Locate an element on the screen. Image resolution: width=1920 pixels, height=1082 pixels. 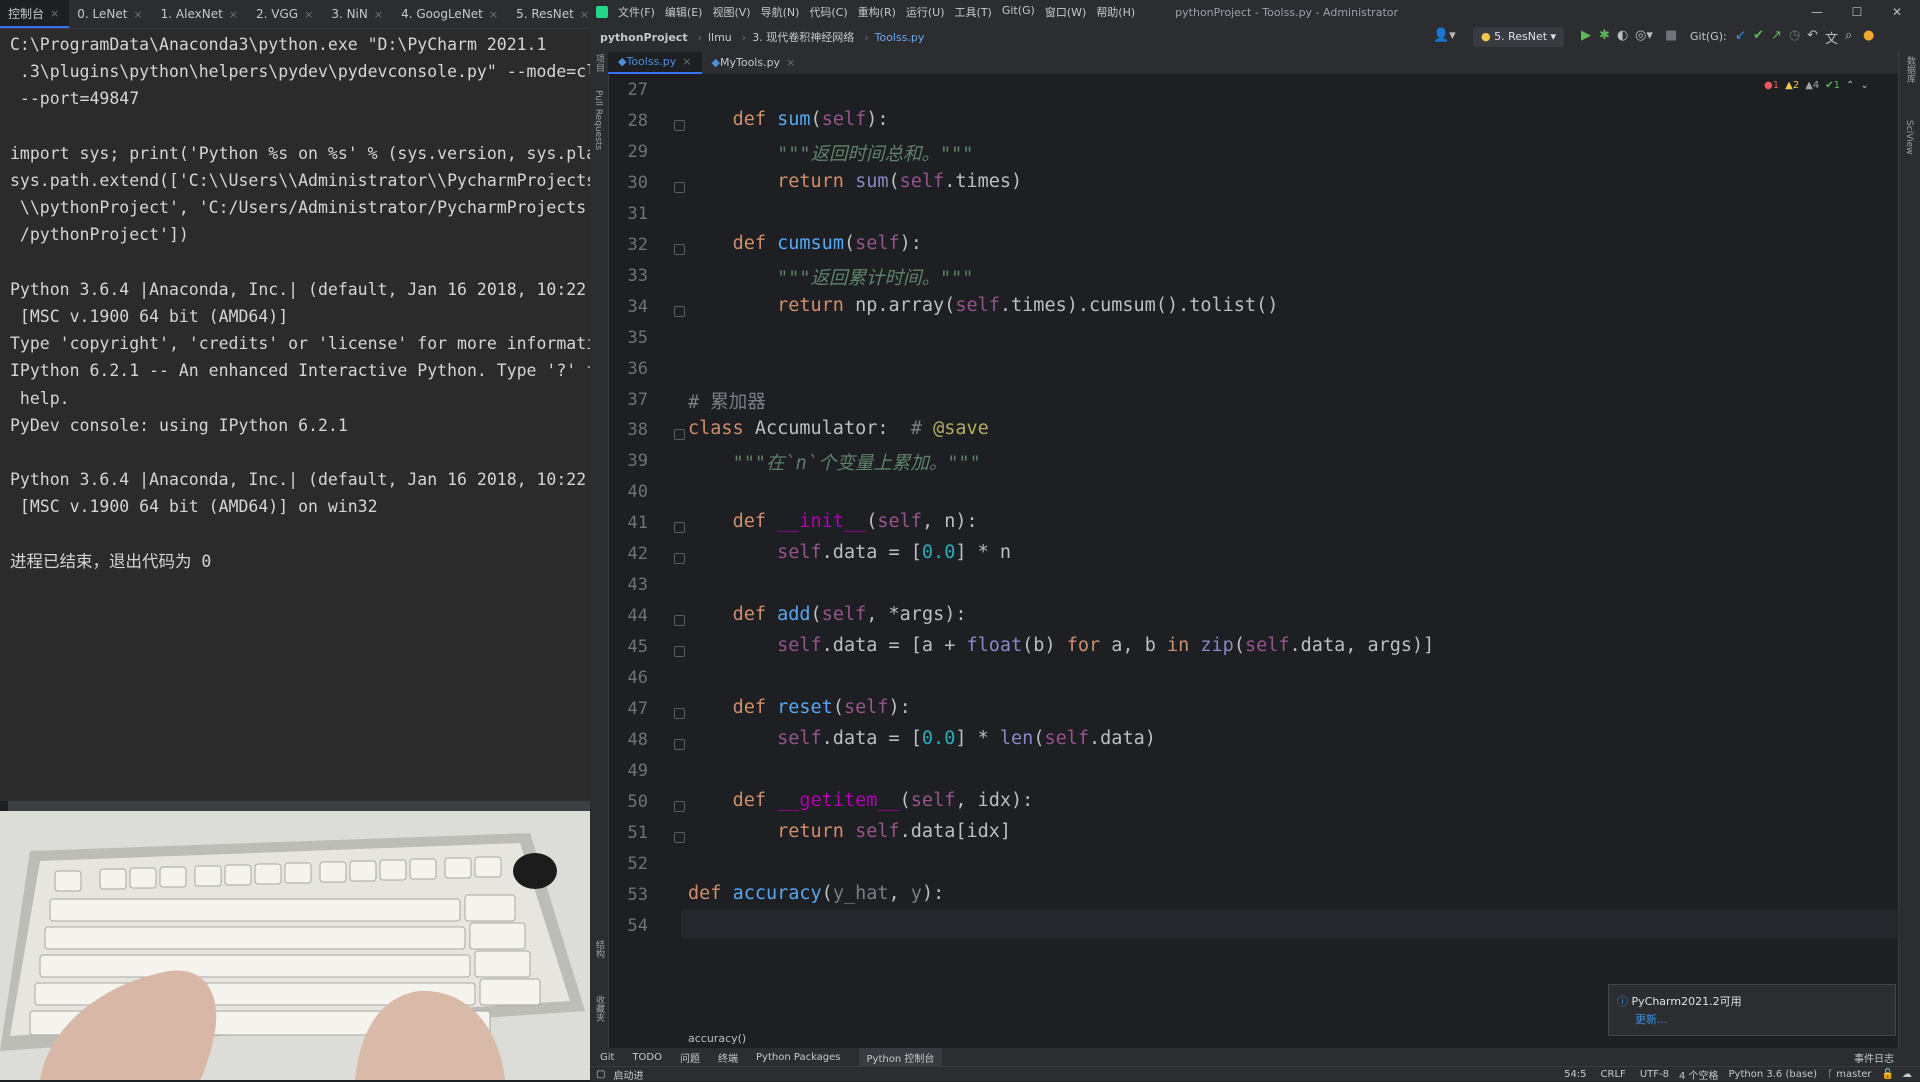
tool-window-tab: Python Packages is located at coordinates (798, 1057).